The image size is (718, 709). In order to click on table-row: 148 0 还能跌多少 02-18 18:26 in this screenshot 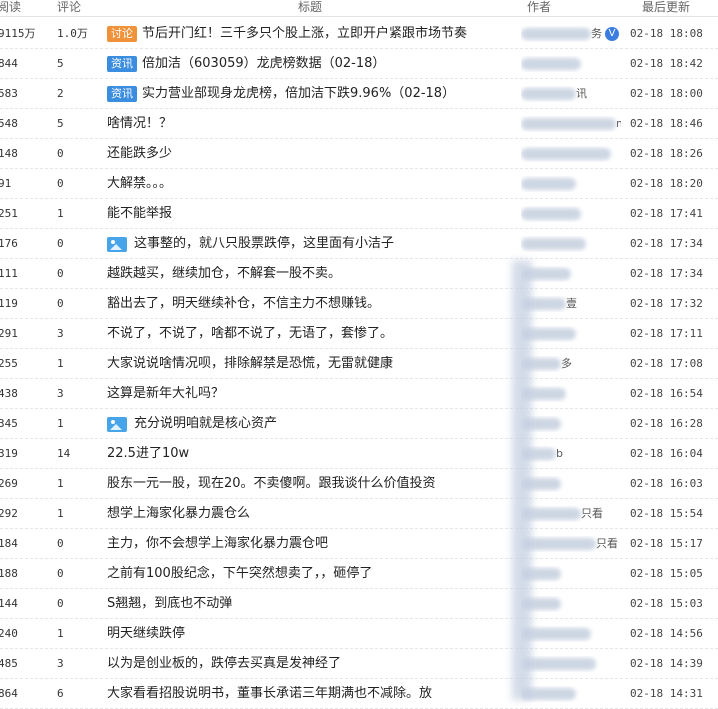, I will do `click(359, 154)`.